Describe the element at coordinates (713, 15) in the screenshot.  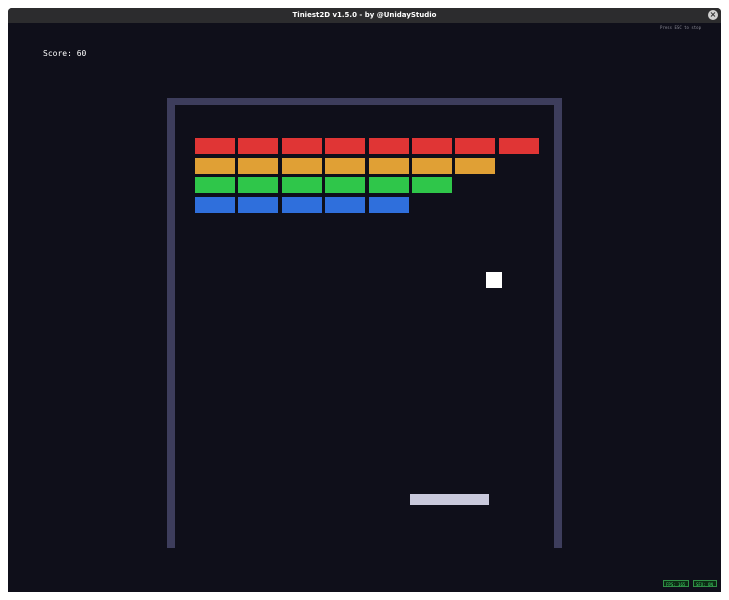
I see `close-button: ×` at that location.